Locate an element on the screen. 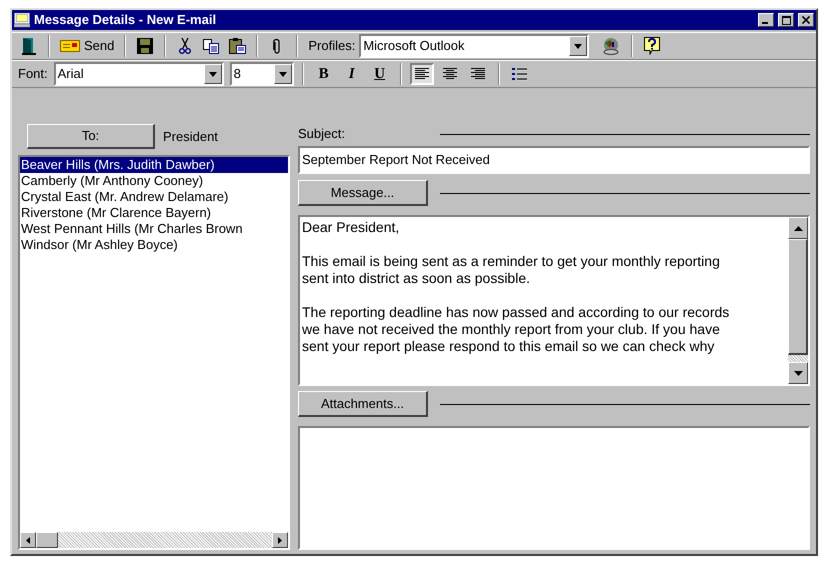 Image resolution: width=826 pixels, height=564 pixels. recipient-value: President is located at coordinates (190, 137).